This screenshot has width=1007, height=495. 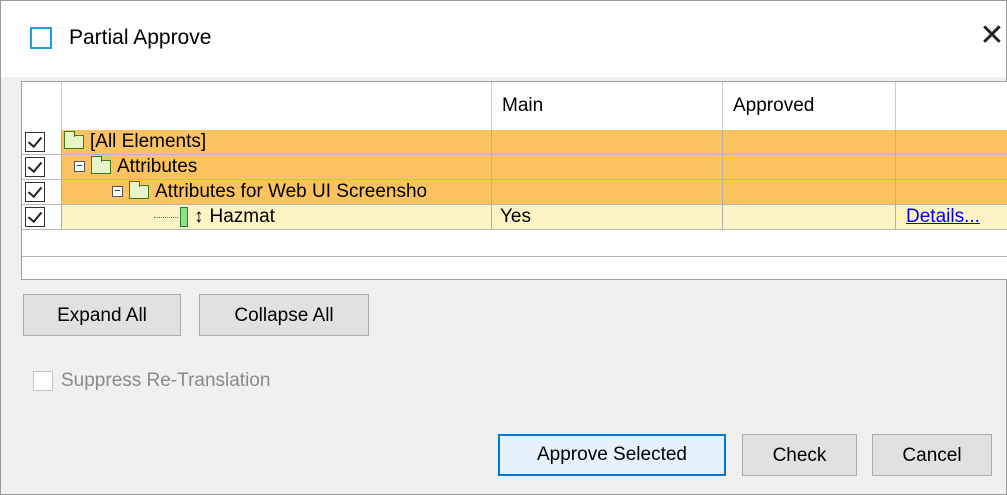 What do you see at coordinates (140, 37) in the screenshot?
I see `window-title: Partial Approve` at bounding box center [140, 37].